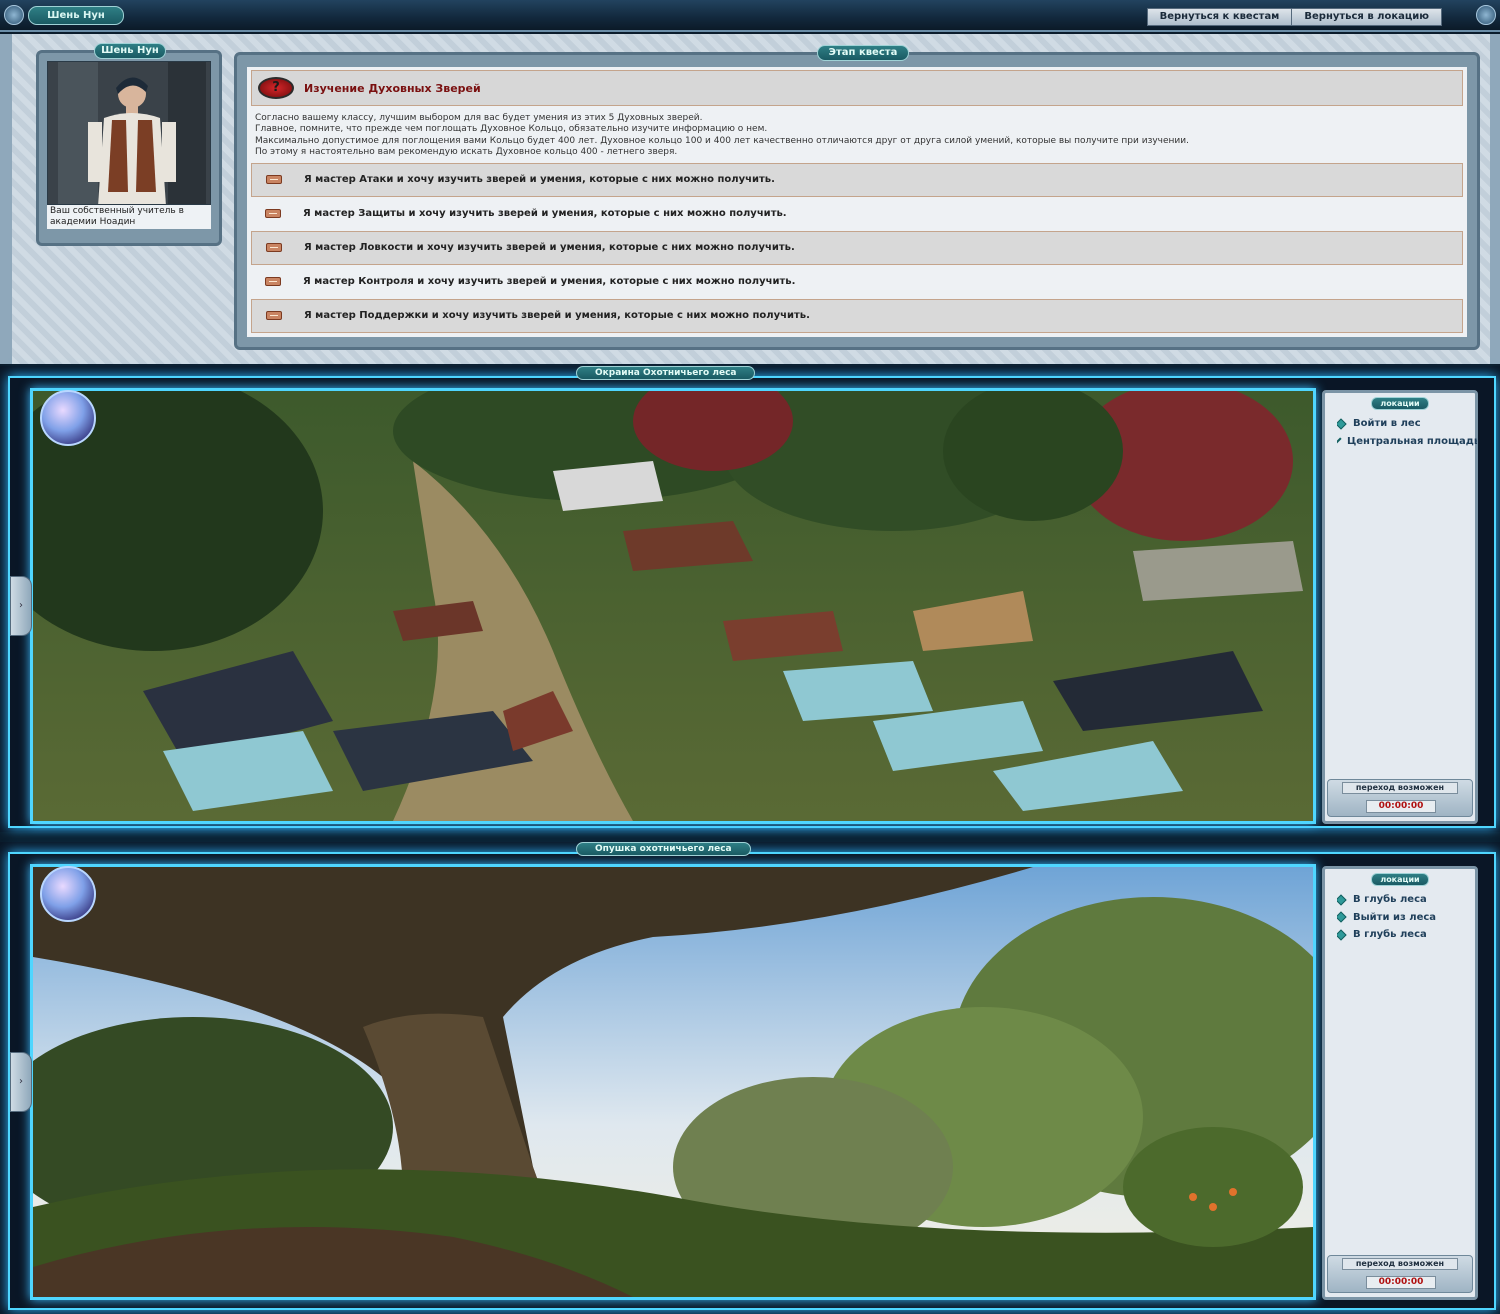 The image size is (1500, 1314). I want to click on header-buttons: Вернуться к квестам Вернуться в локацию, so click(1294, 17).